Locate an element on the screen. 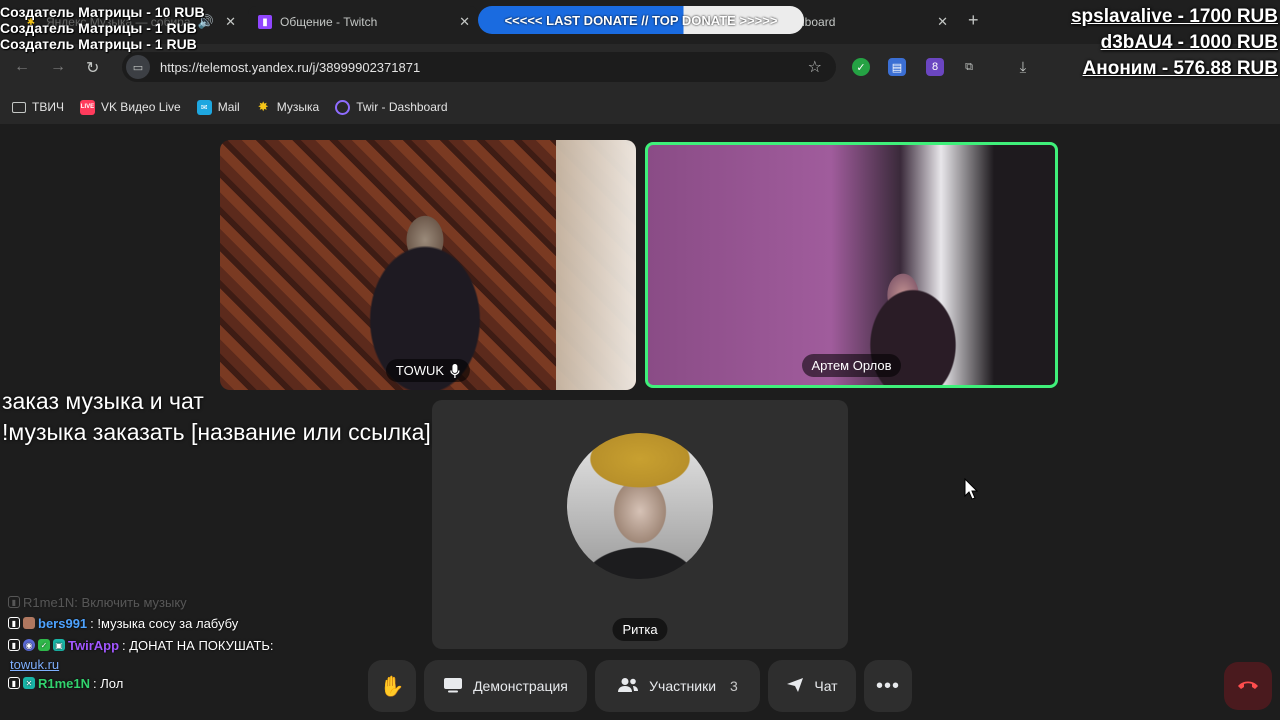  shield-extension-icon: ✓ is located at coordinates (861, 67).